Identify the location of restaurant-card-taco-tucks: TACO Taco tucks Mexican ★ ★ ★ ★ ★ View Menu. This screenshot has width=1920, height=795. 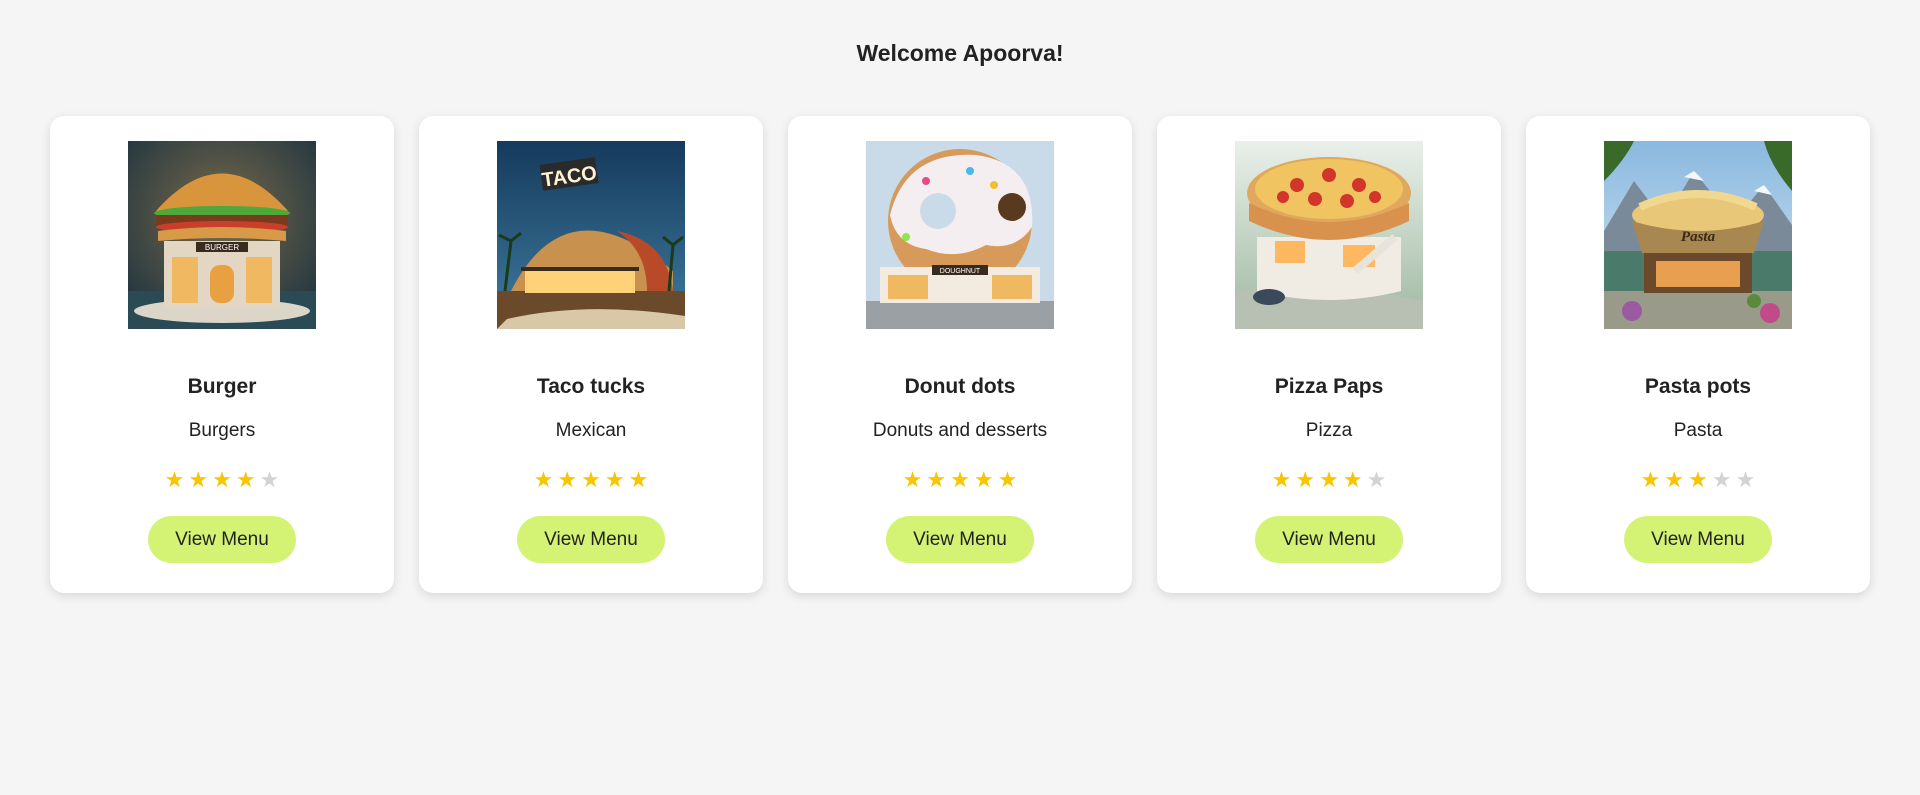
(591, 354).